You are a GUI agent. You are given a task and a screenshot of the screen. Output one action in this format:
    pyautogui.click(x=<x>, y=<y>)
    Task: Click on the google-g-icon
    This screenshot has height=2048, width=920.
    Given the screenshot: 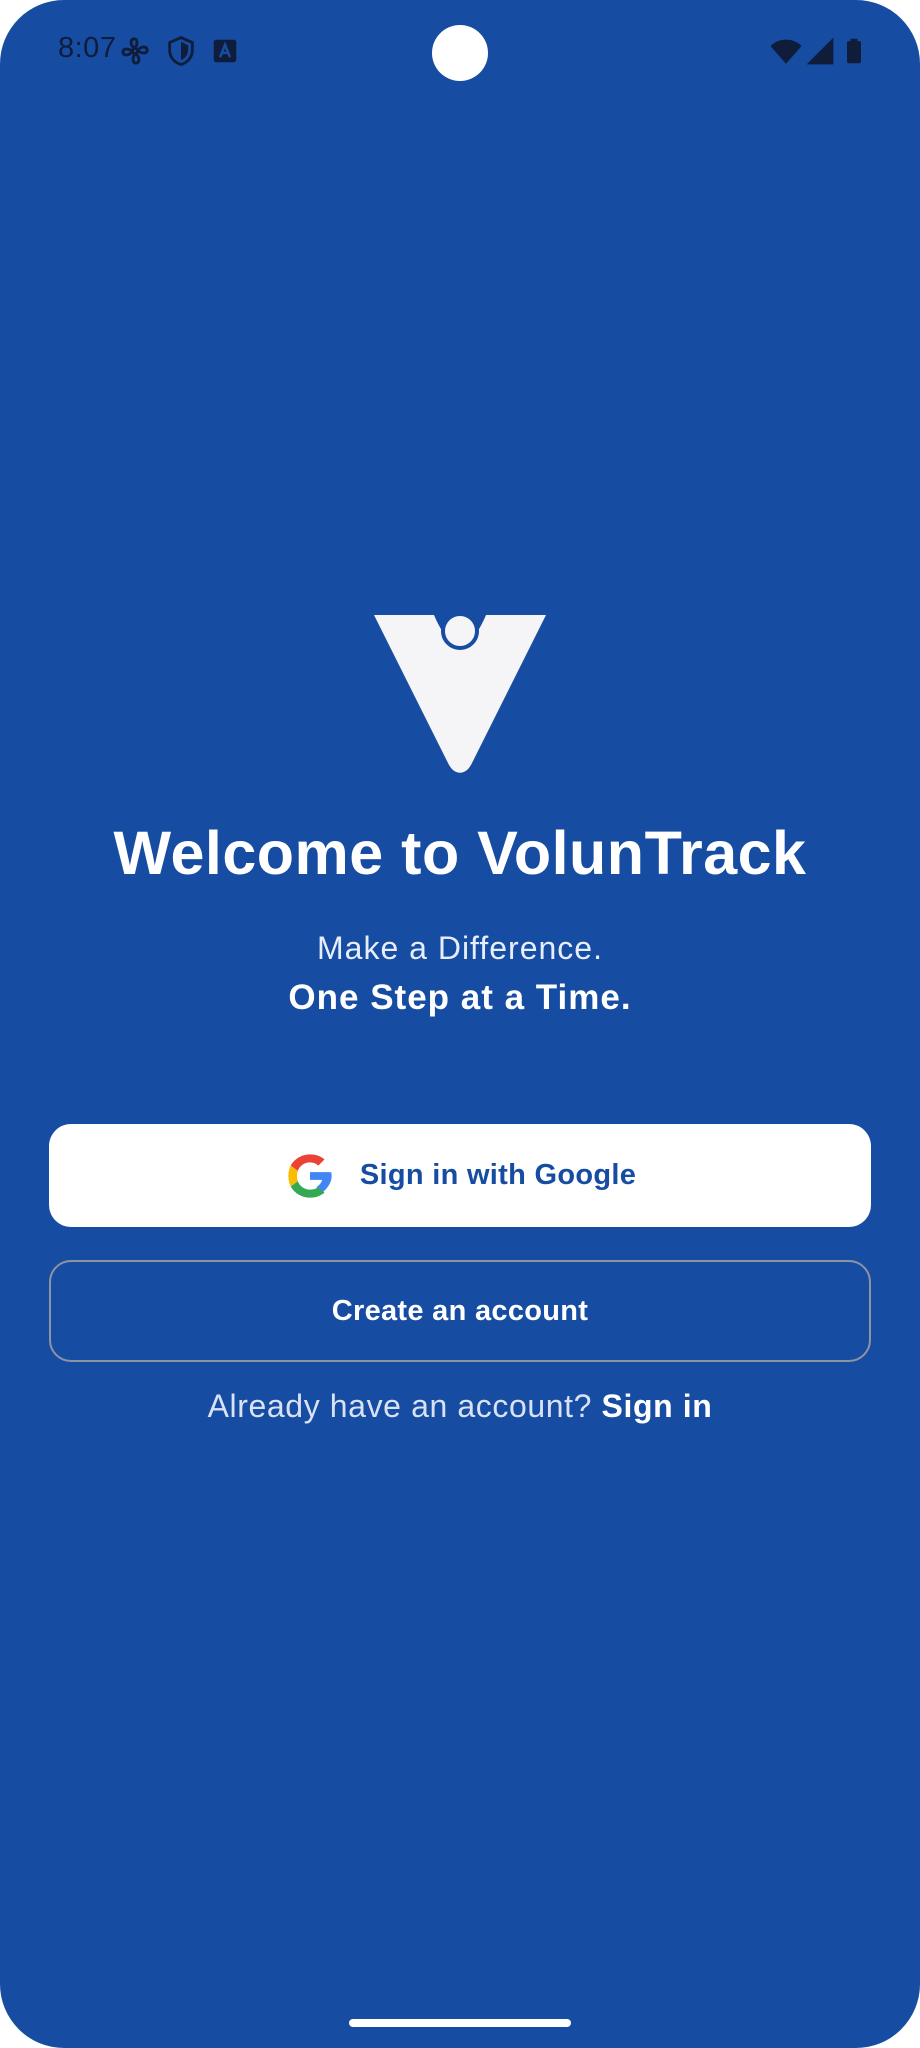 What is the action you would take?
    pyautogui.click(x=310, y=1175)
    